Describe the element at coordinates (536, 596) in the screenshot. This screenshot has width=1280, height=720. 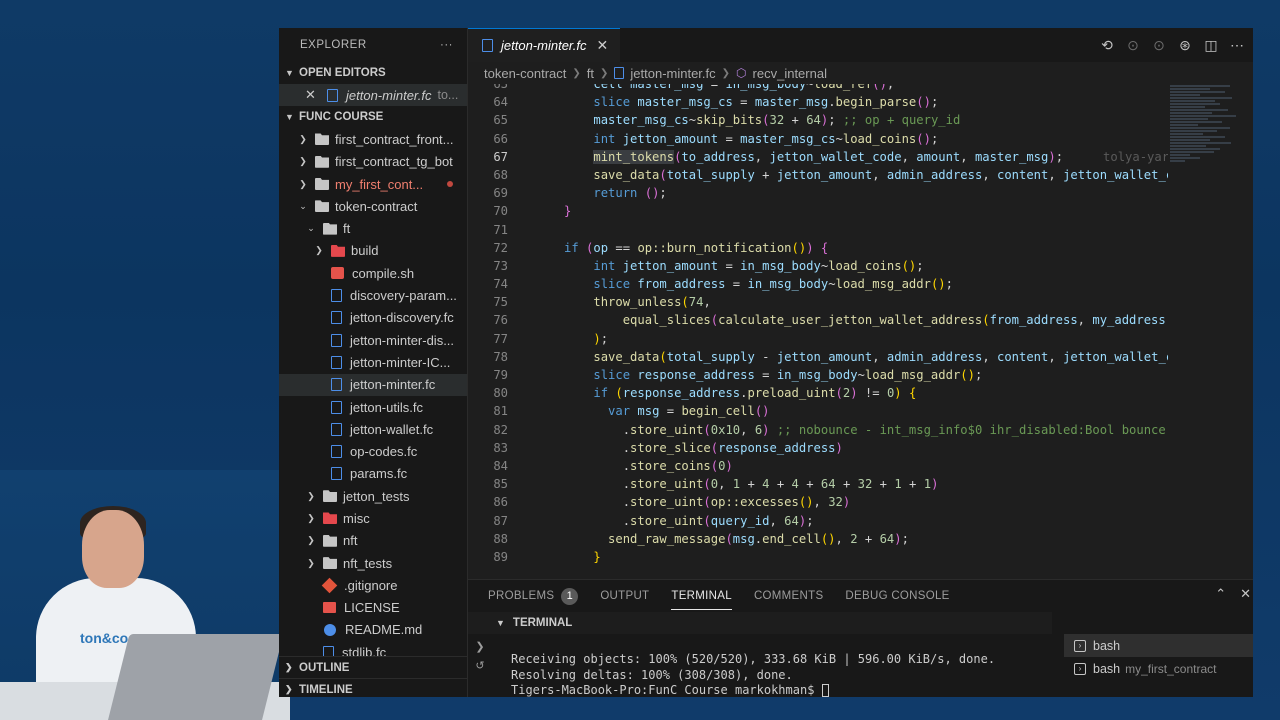
I see `tab-problems: PROBLEMS 1` at that location.